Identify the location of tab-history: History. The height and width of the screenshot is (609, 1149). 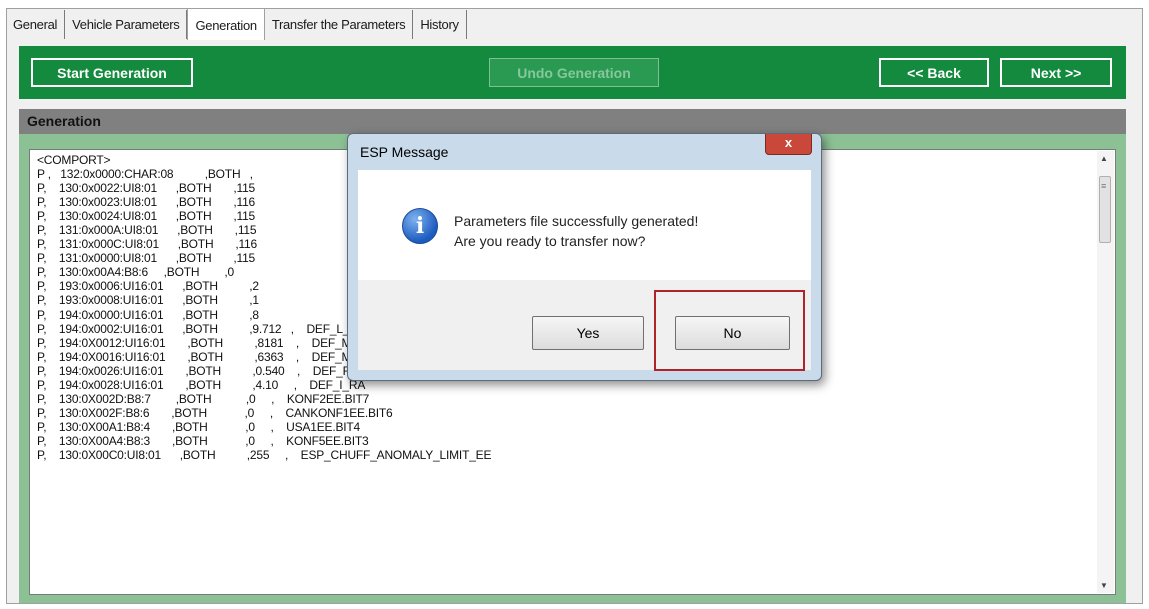
(440, 24).